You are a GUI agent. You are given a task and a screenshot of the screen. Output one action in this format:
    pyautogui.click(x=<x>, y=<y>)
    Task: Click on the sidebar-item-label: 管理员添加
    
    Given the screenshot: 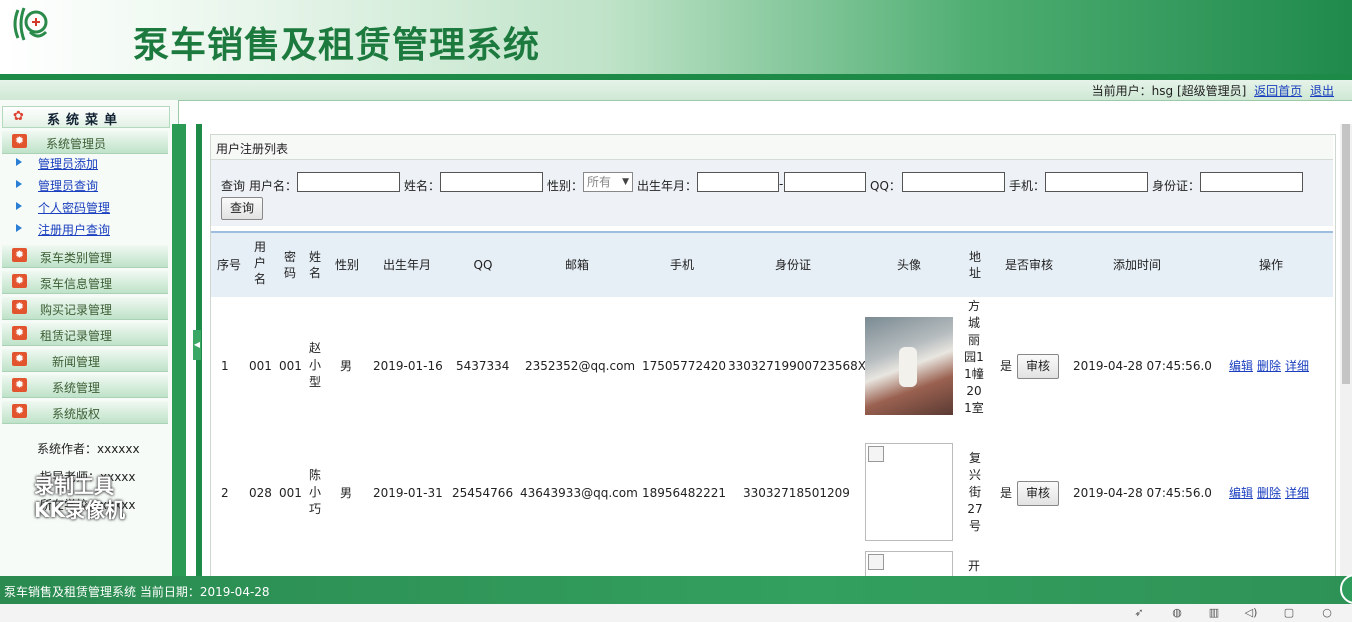 What is the action you would take?
    pyautogui.click(x=68, y=163)
    